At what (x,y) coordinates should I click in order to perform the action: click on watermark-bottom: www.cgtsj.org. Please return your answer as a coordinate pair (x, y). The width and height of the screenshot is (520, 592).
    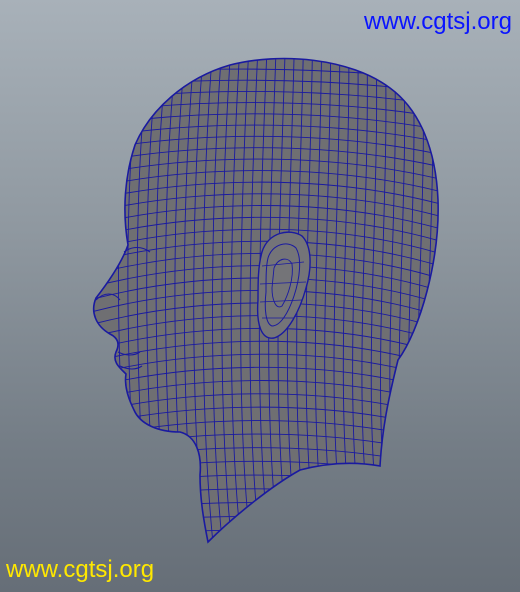
    Looking at the image, I should click on (80, 569).